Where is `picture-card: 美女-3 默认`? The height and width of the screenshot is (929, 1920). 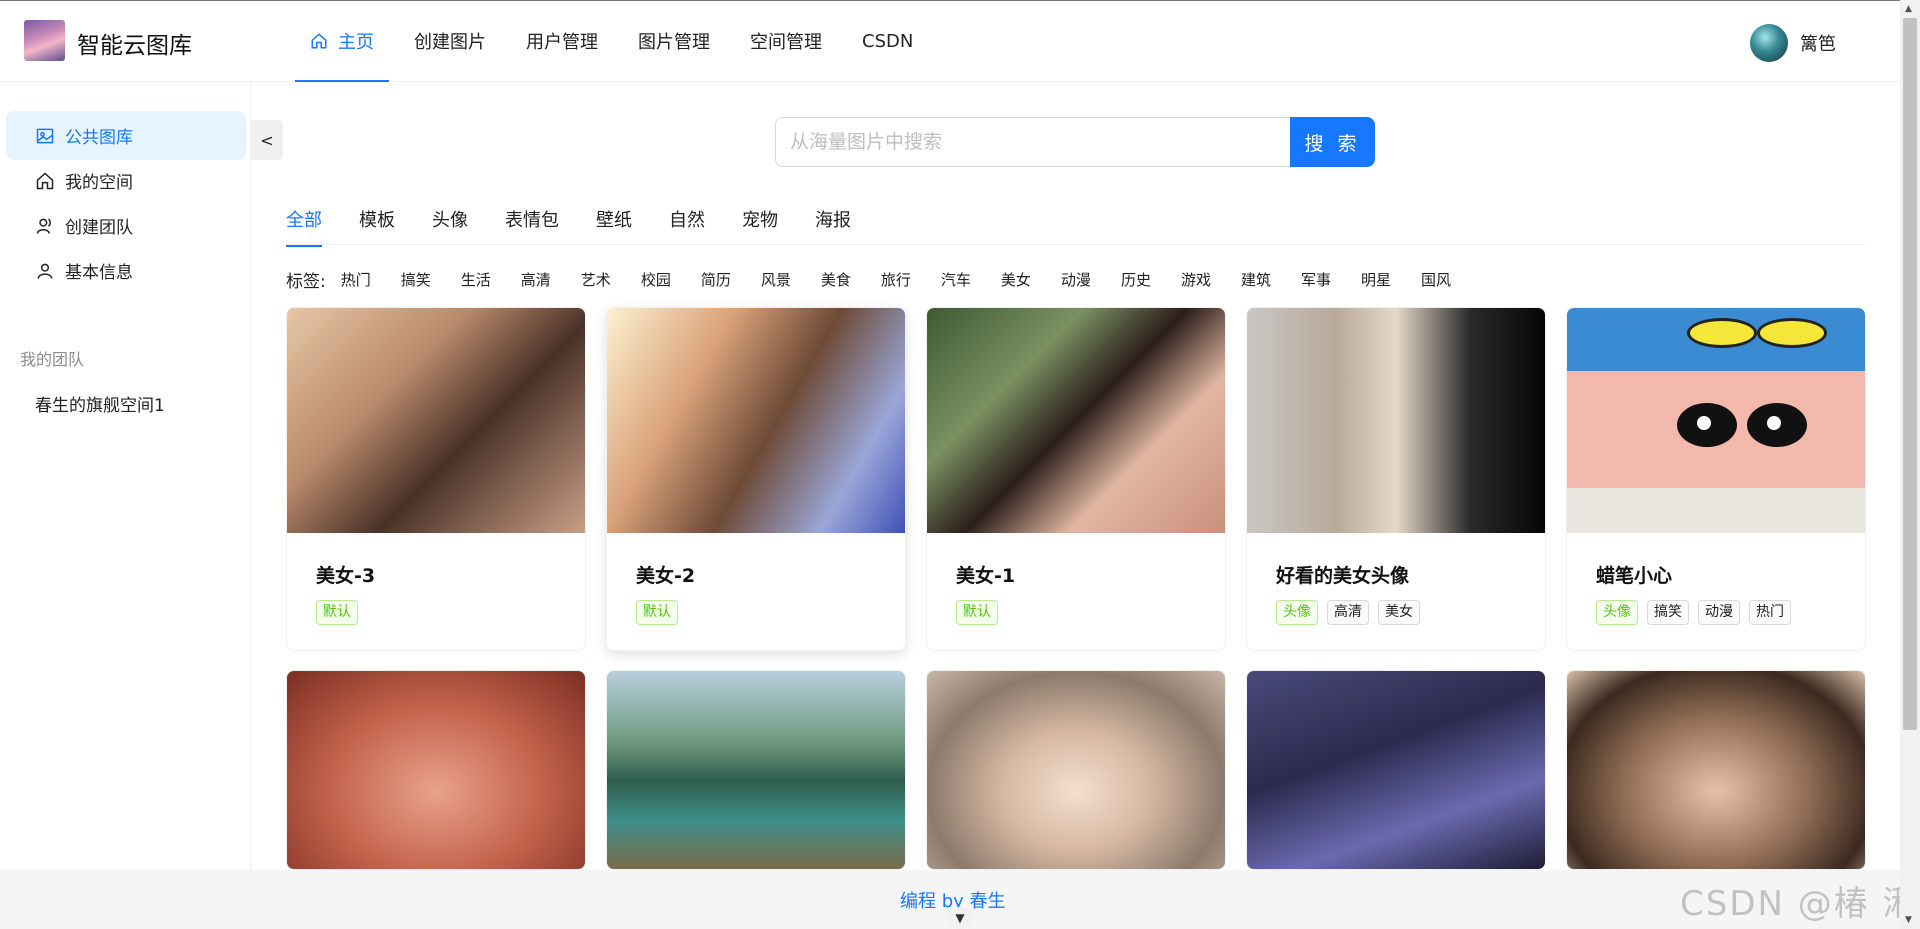
picture-card: 美女-3 默认 is located at coordinates (436, 479).